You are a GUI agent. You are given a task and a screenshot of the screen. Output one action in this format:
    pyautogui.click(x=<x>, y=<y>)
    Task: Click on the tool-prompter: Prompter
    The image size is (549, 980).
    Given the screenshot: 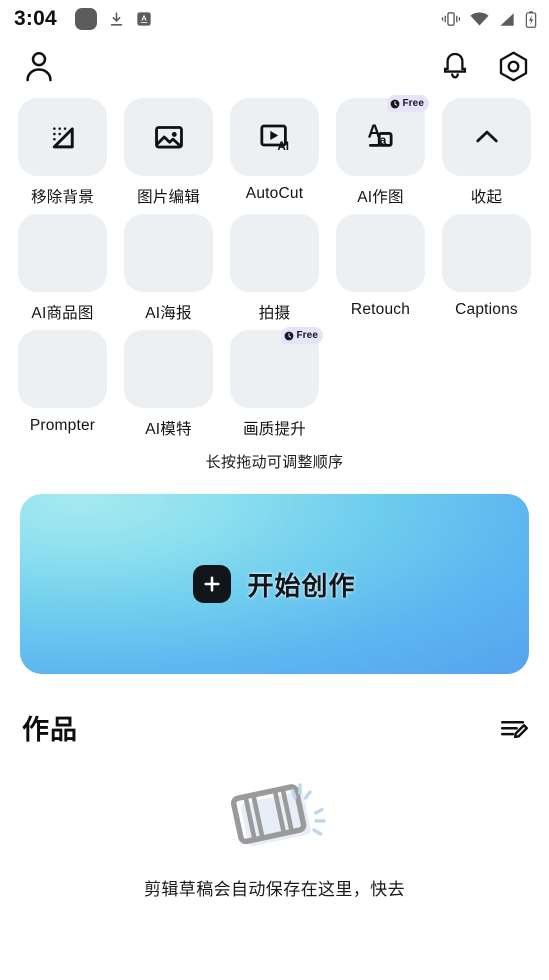 What is the action you would take?
    pyautogui.click(x=62, y=384)
    